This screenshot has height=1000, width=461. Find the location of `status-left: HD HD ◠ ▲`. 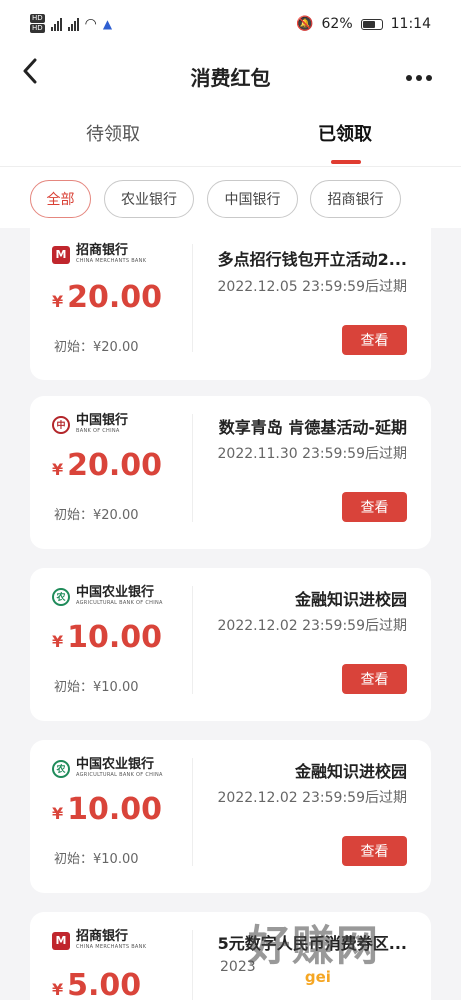

status-left: HD HD ◠ ▲ is located at coordinates (71, 23).